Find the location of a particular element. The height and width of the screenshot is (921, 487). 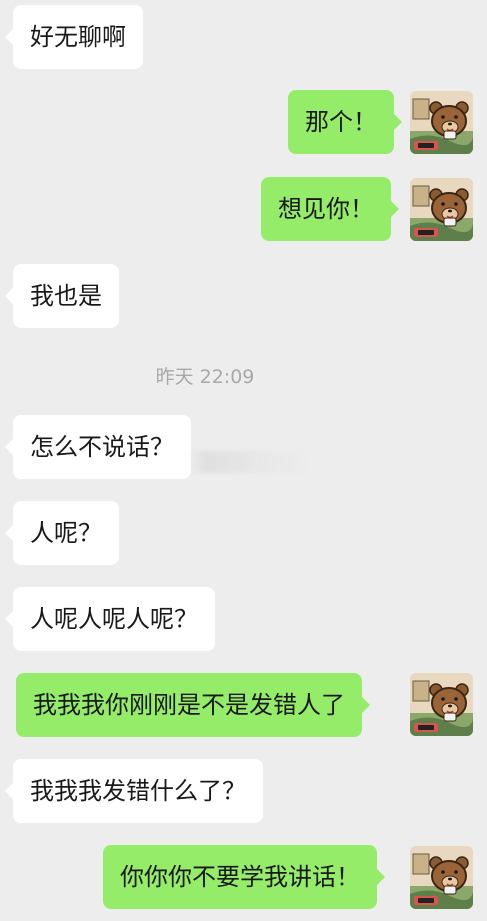

message-bubble-outgoing: 我我我你刚刚是不是发错人了 is located at coordinates (193, 705).